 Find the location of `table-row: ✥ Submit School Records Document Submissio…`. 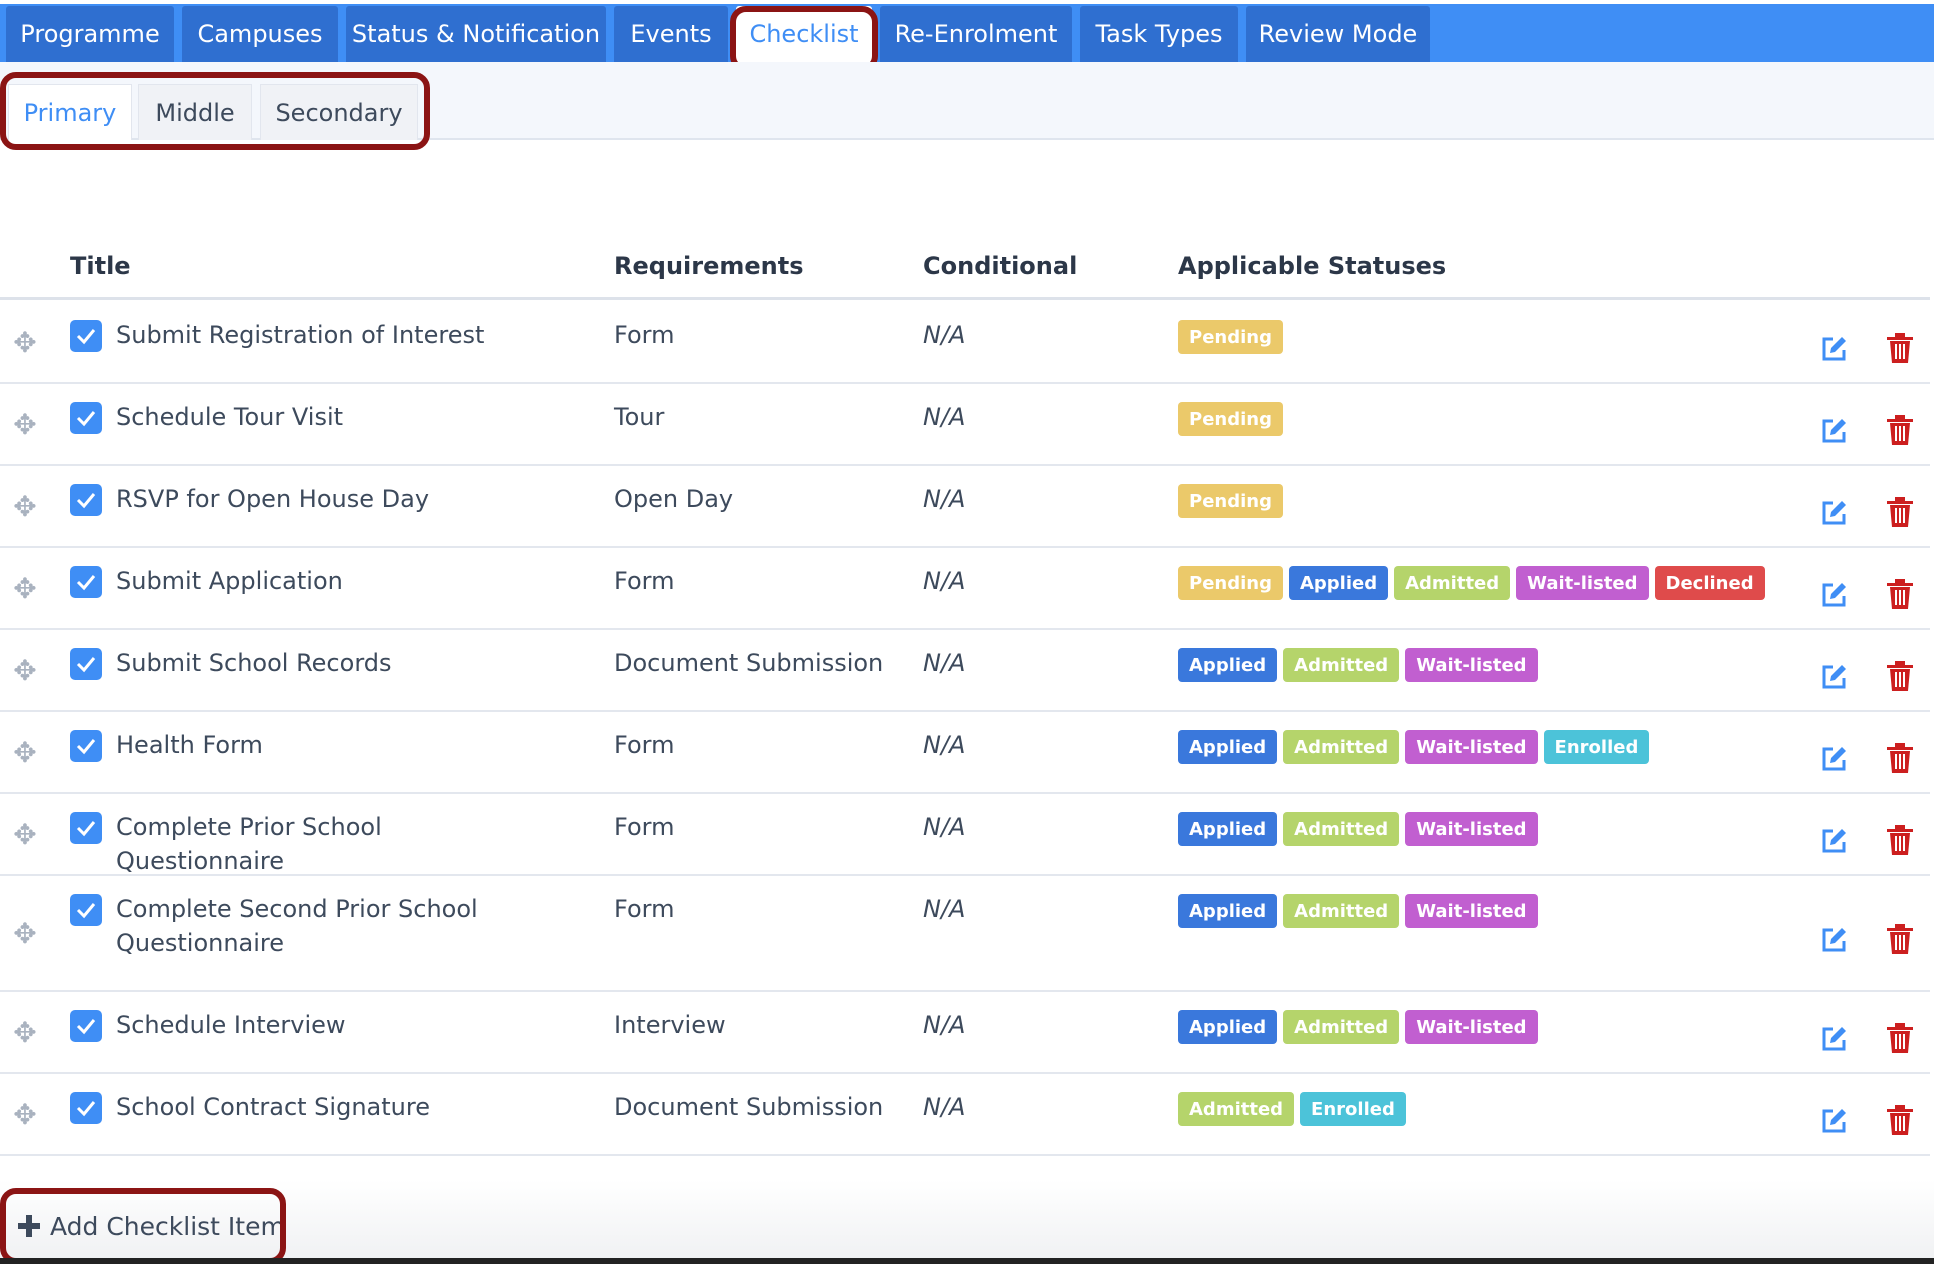

table-row: ✥ Submit School Records Document Submissio… is located at coordinates (965, 671).